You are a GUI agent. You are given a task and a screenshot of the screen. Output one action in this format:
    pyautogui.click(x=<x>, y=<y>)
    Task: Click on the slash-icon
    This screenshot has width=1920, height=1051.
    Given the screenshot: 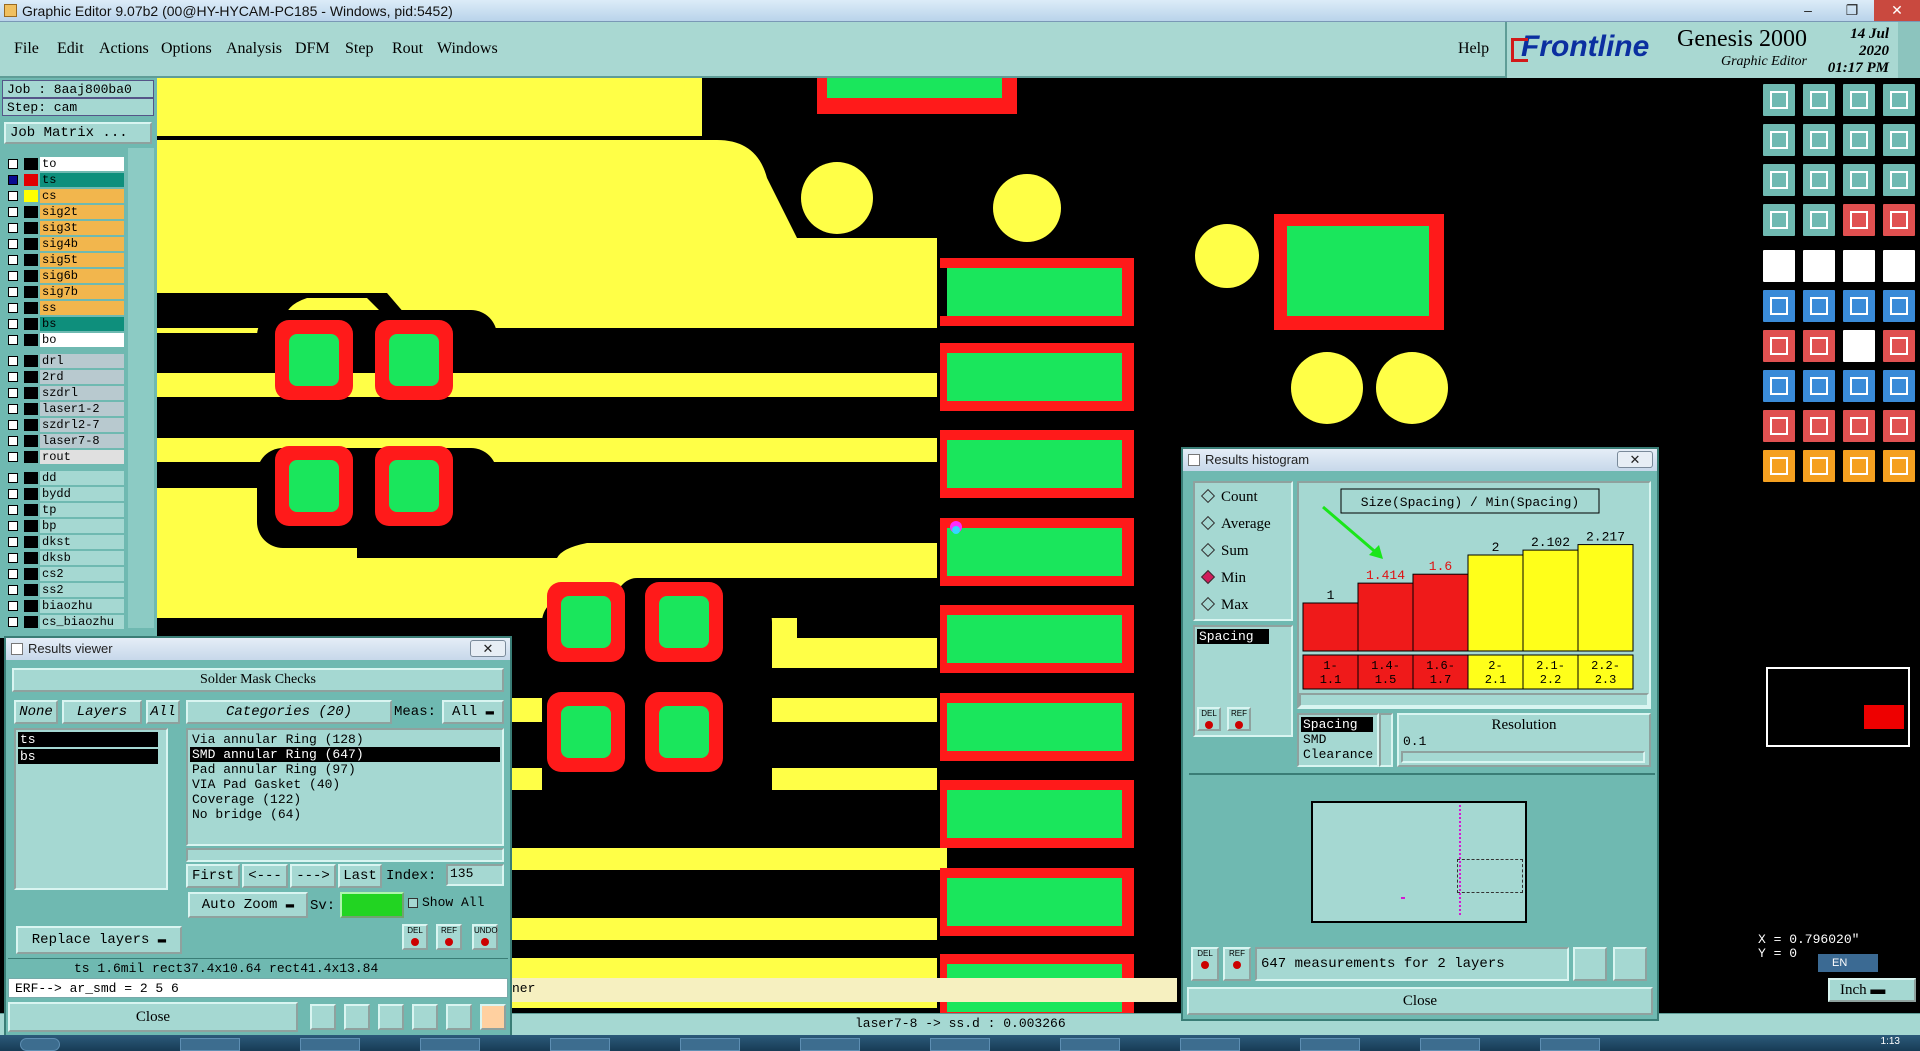 What is the action you would take?
    pyautogui.click(x=1819, y=346)
    